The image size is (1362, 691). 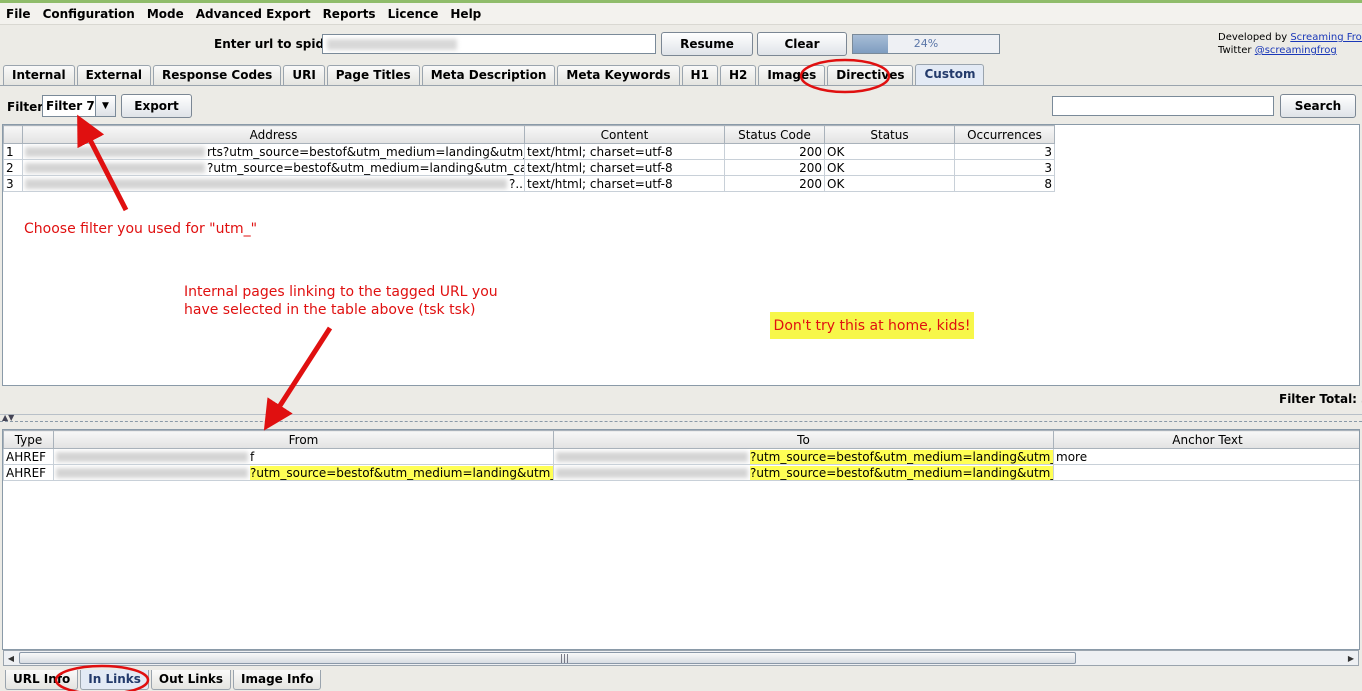 I want to click on cell-occurrences: 8, so click(x=1004, y=183).